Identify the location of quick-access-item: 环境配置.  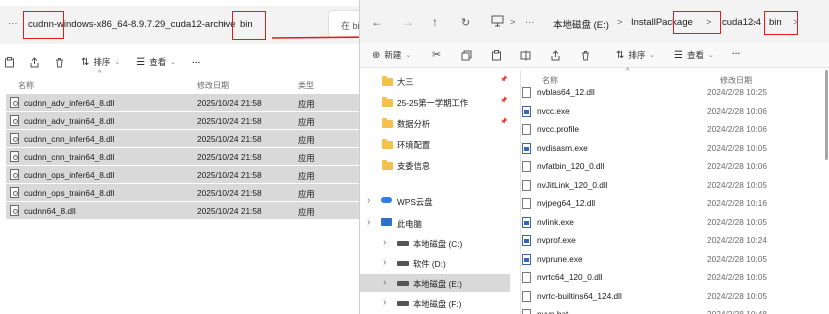
(435, 144).